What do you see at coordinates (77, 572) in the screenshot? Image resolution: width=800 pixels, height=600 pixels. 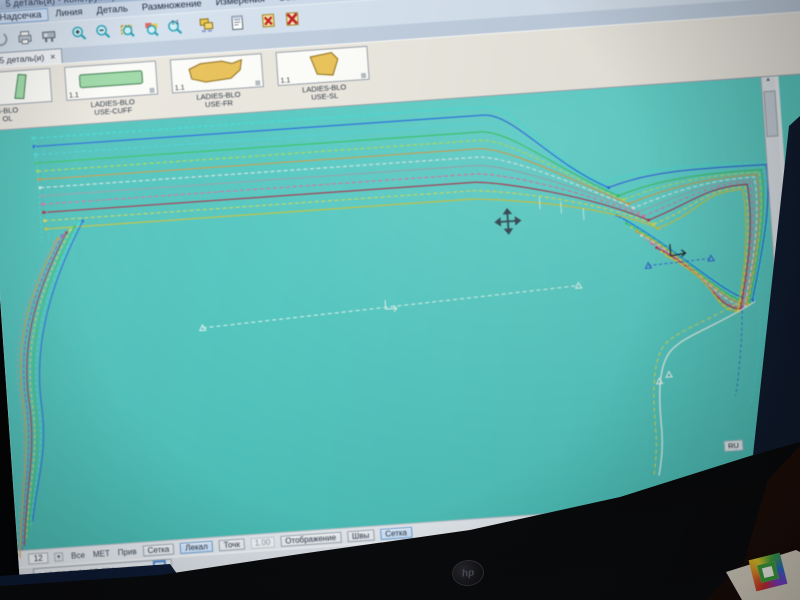 I see `minimized-piece-title: LADIES-BLOUSE-FR2` at bounding box center [77, 572].